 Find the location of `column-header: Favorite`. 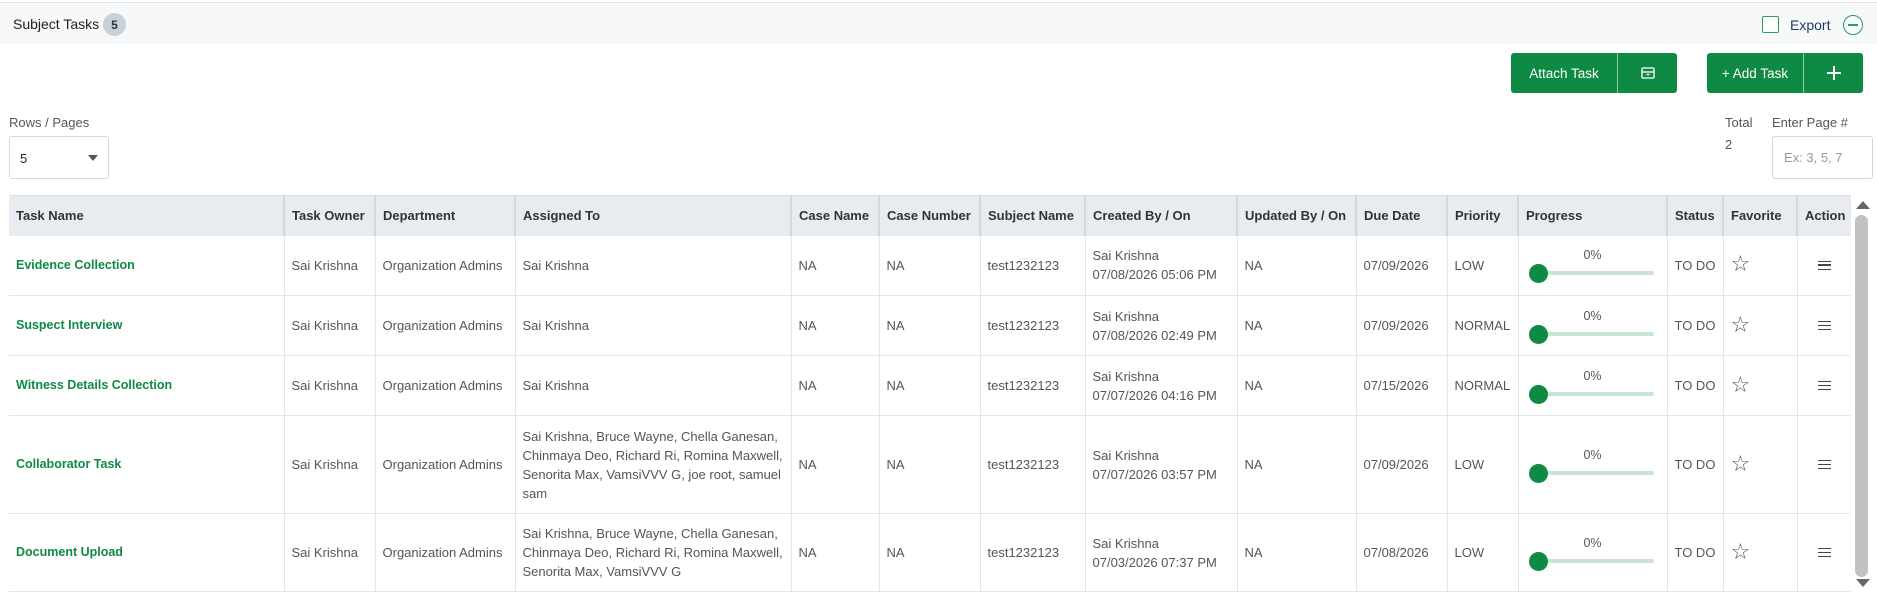

column-header: Favorite is located at coordinates (1760, 215).